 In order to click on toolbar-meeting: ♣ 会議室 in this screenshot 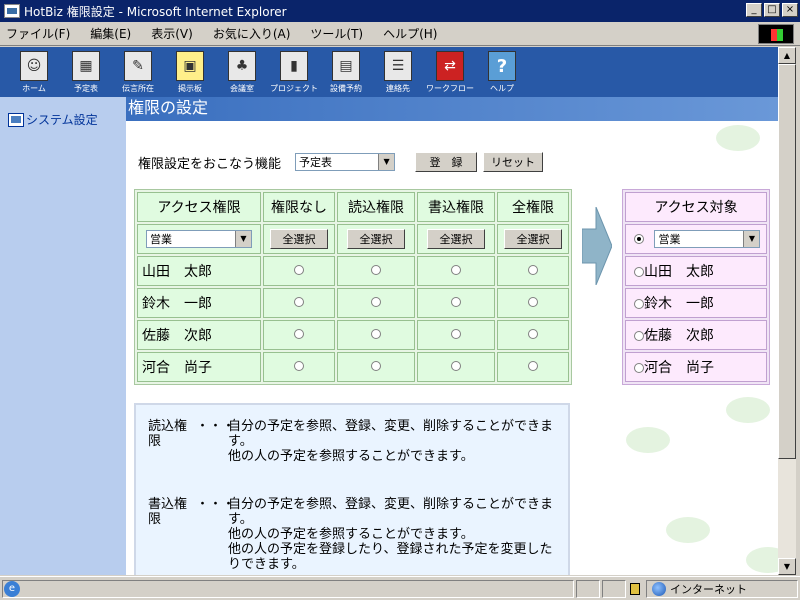, I will do `click(242, 72)`.